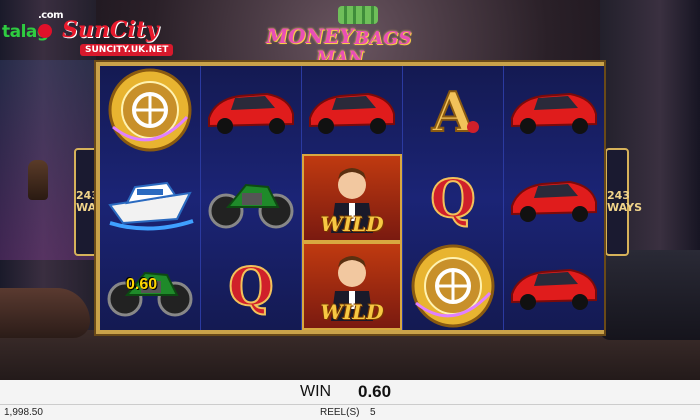 The image size is (700, 420). I want to click on title-bags: BAGS, so click(383, 38).